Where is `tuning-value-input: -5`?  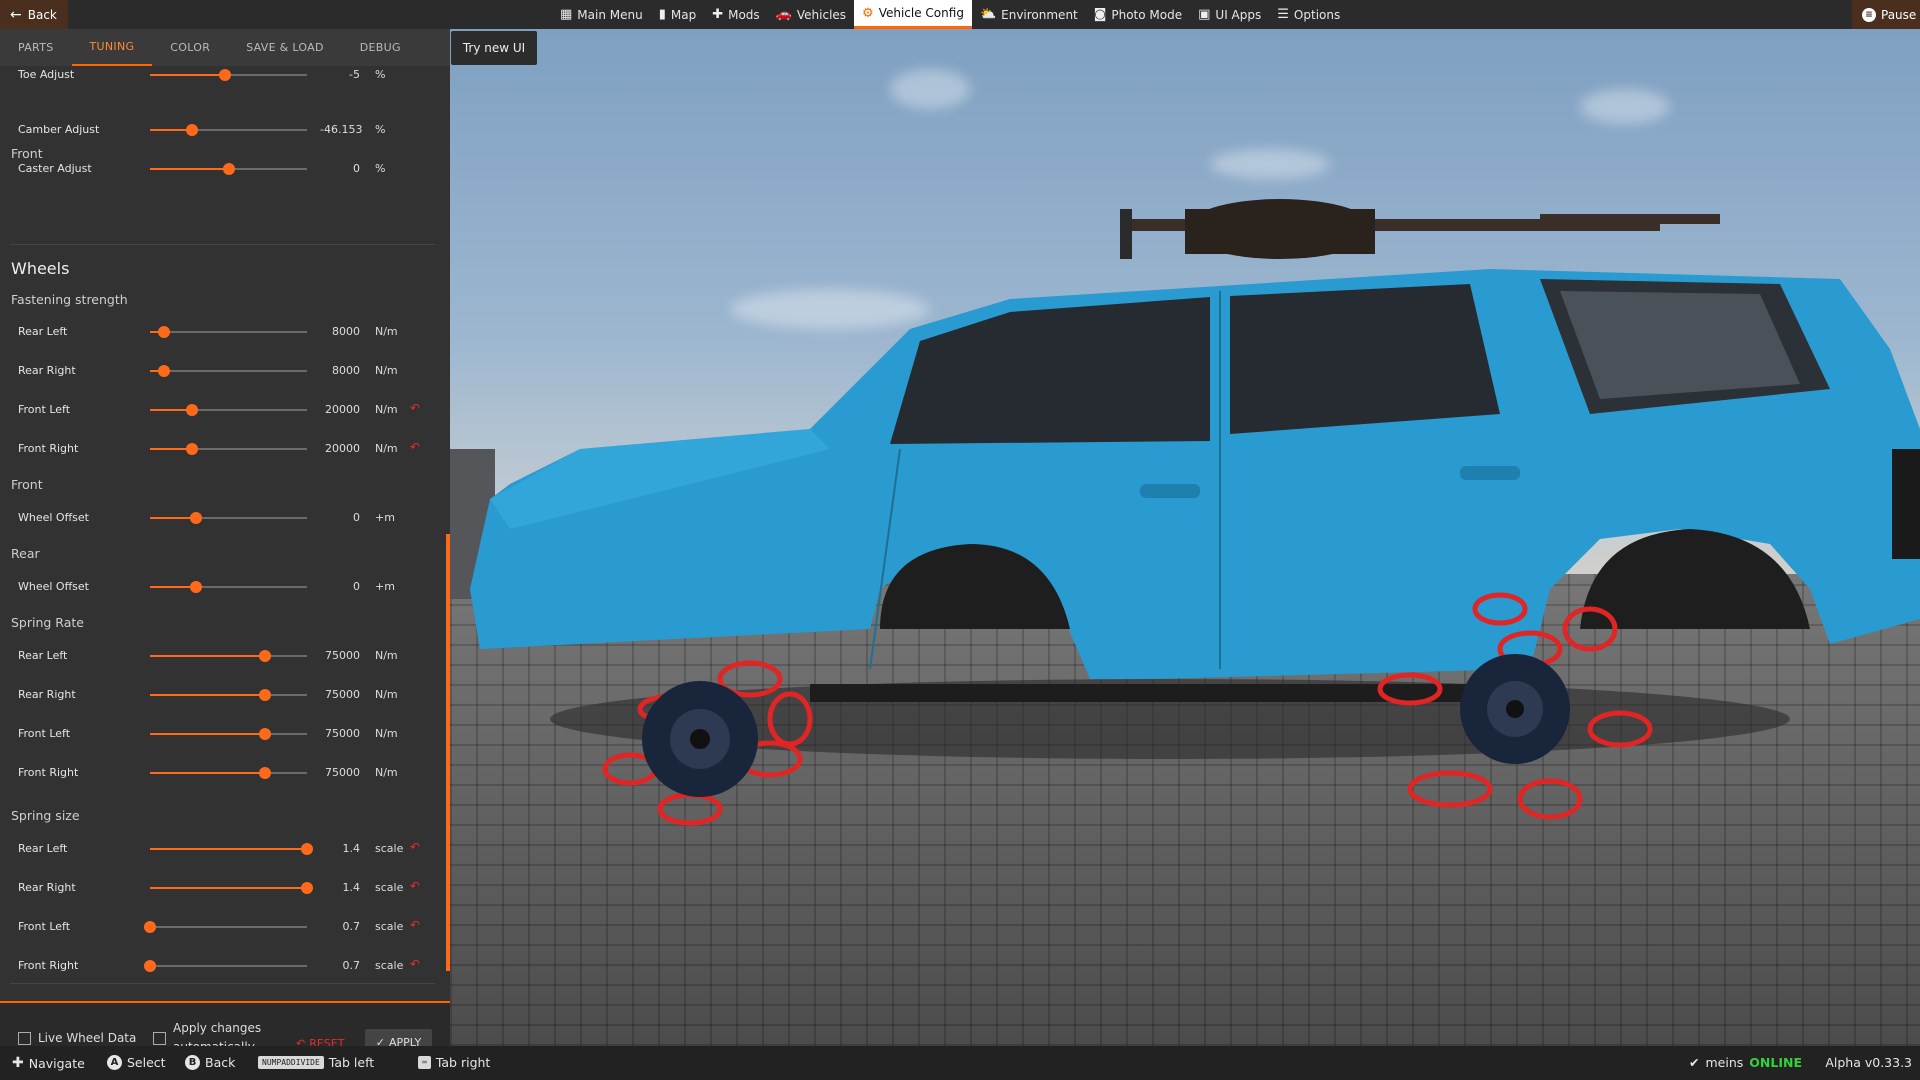 tuning-value-input: -5 is located at coordinates (340, 74).